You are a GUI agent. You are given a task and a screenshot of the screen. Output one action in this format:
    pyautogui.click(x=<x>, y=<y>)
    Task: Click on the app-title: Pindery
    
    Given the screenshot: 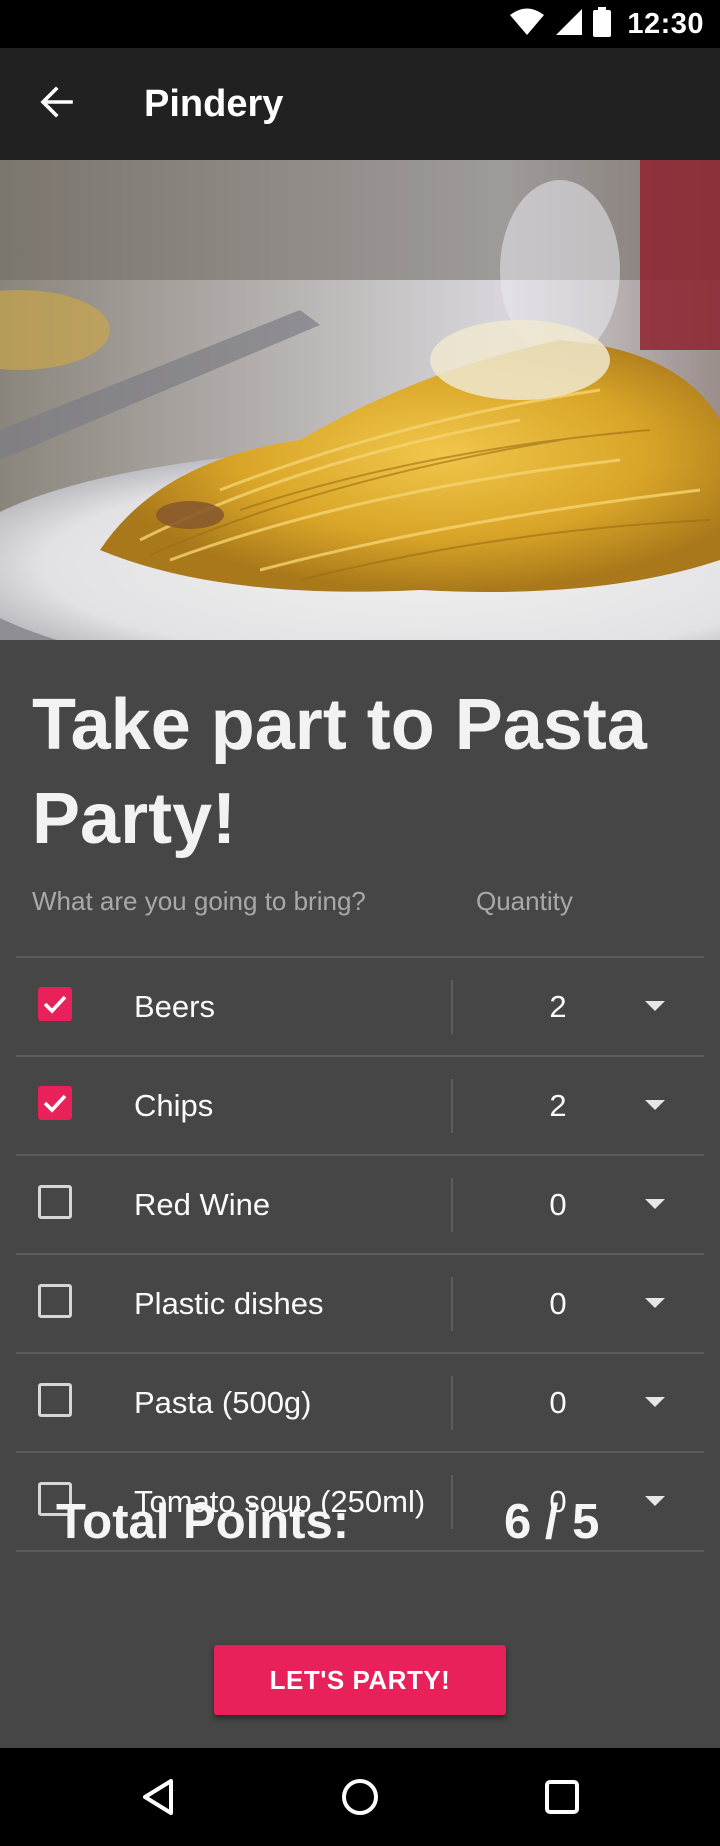 What is the action you would take?
    pyautogui.click(x=214, y=103)
    